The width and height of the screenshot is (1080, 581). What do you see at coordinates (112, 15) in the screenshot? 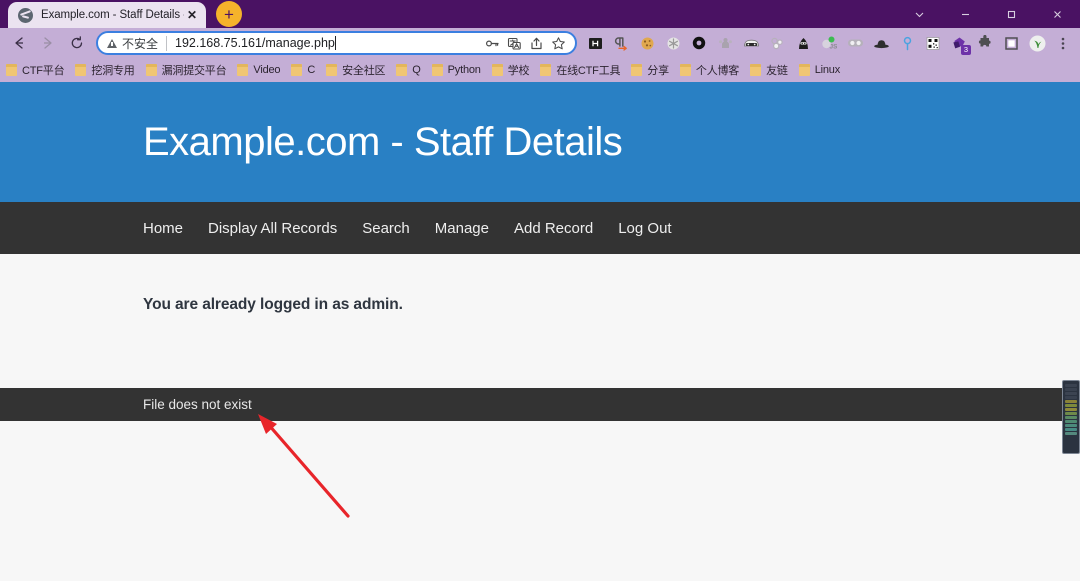
I see `tab-title: Example.com - Staff Details - \` at bounding box center [112, 15].